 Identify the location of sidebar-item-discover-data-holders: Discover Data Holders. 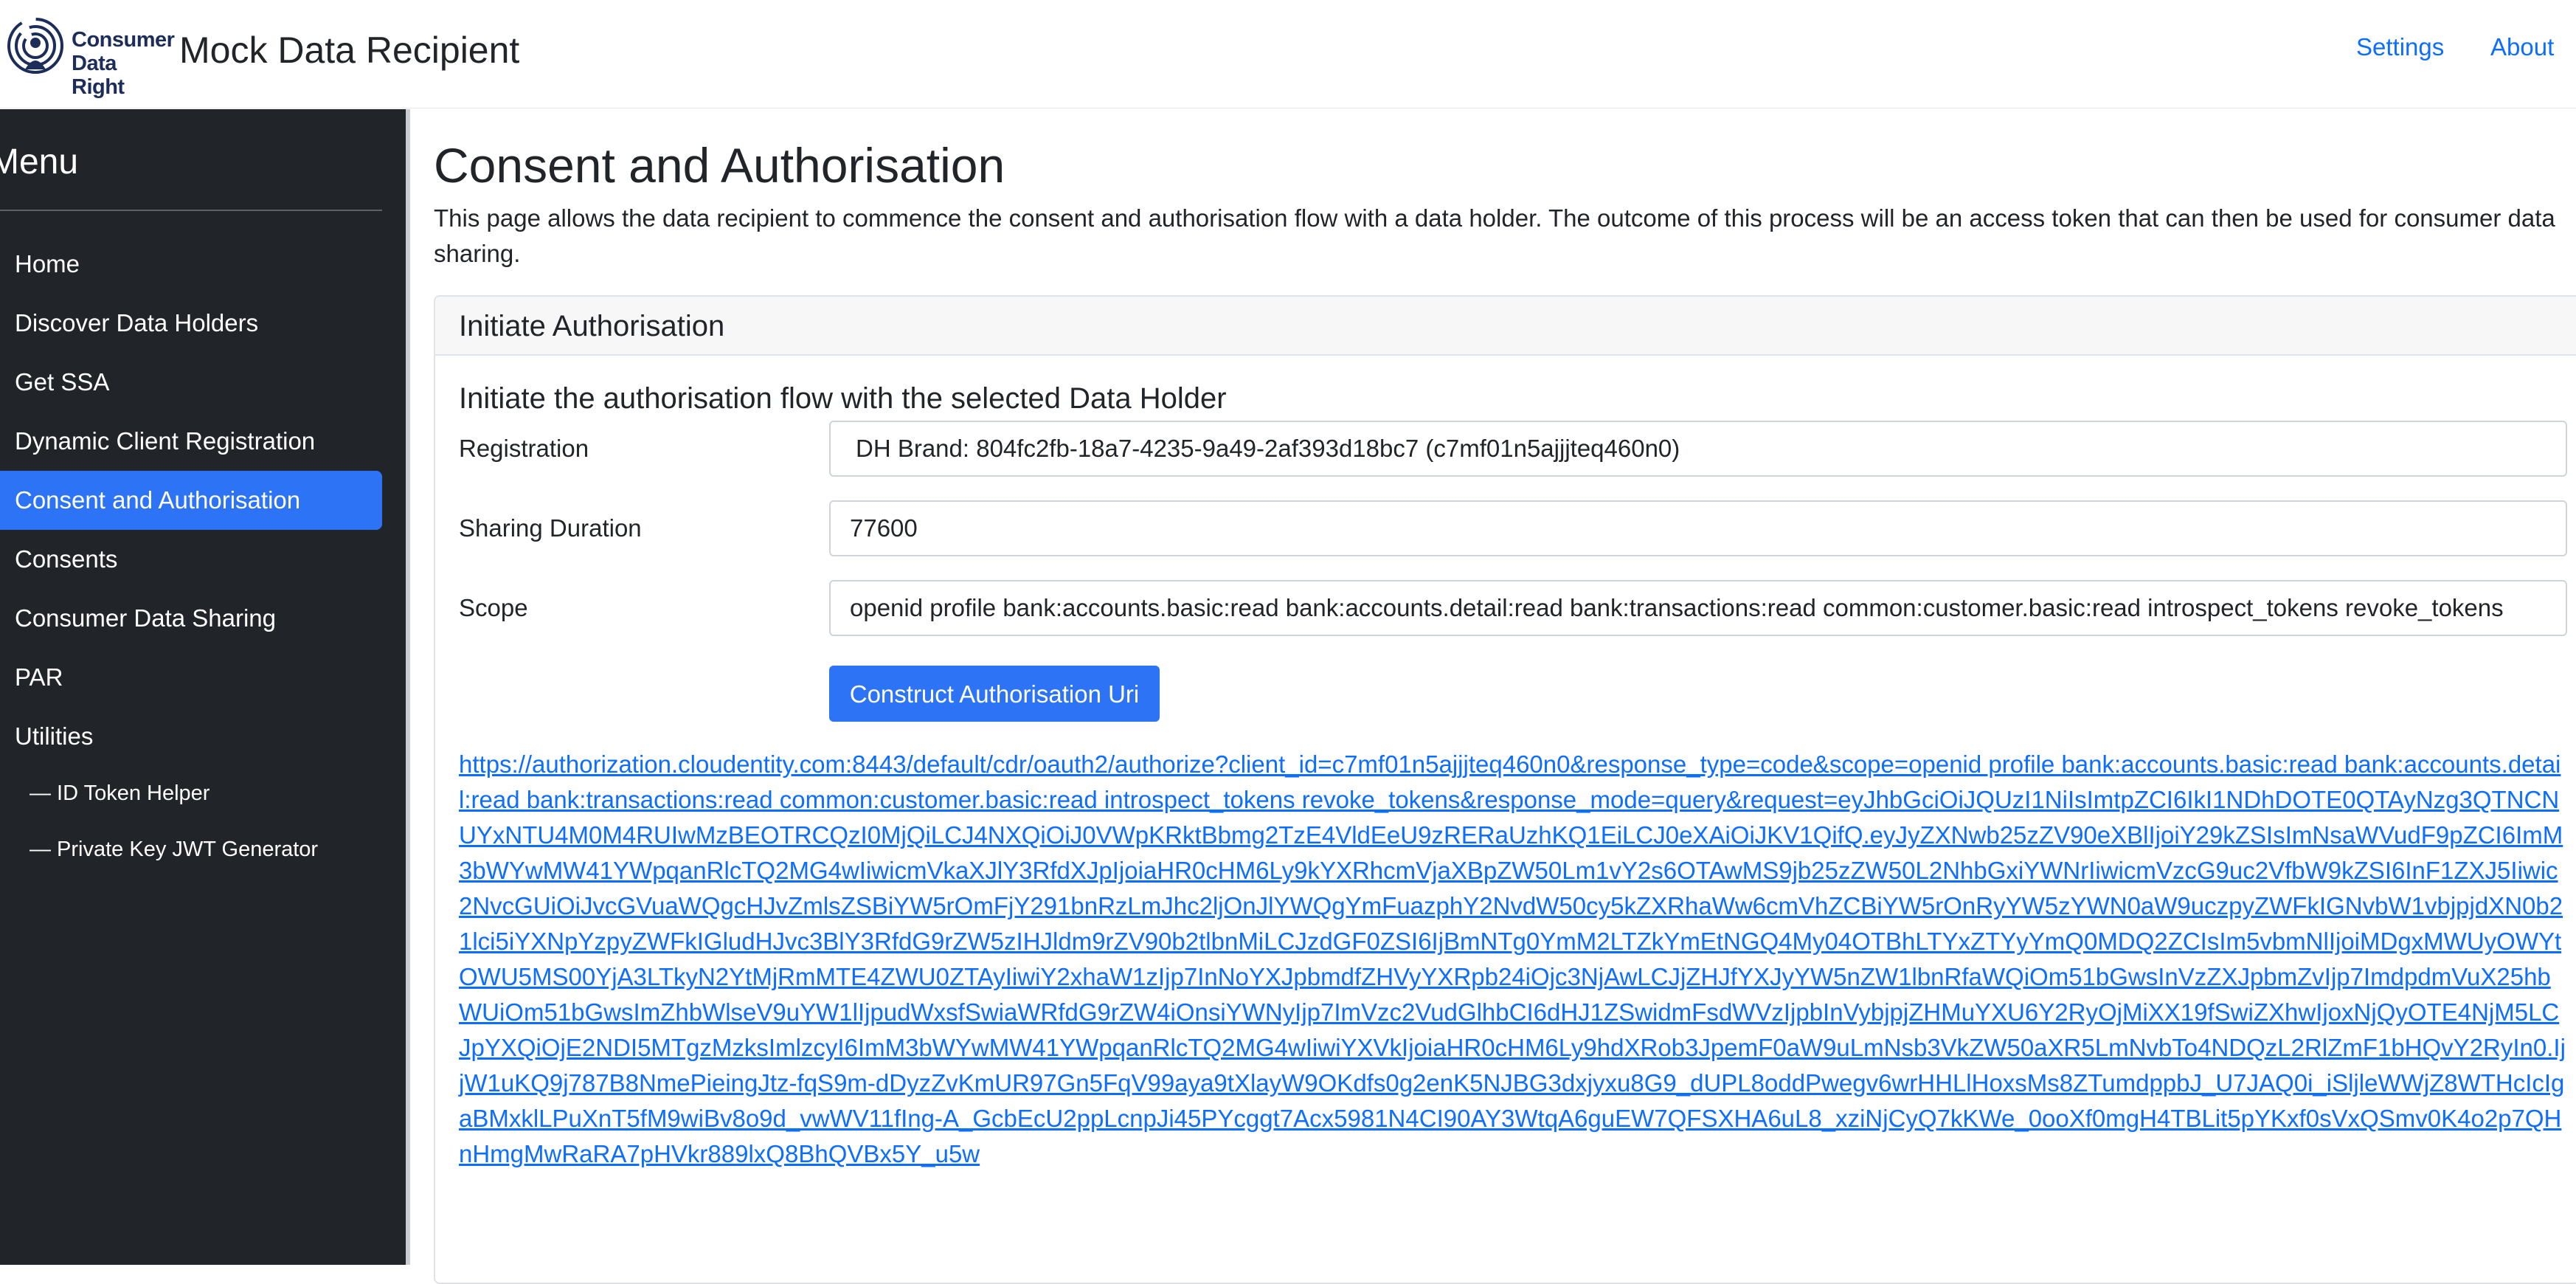
(191, 324).